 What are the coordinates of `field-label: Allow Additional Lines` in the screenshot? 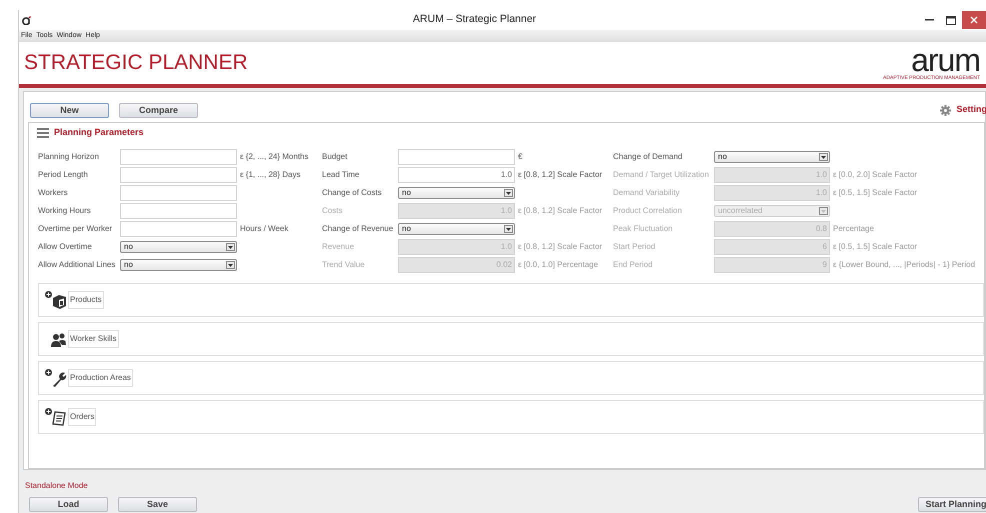 It's located at (77, 265).